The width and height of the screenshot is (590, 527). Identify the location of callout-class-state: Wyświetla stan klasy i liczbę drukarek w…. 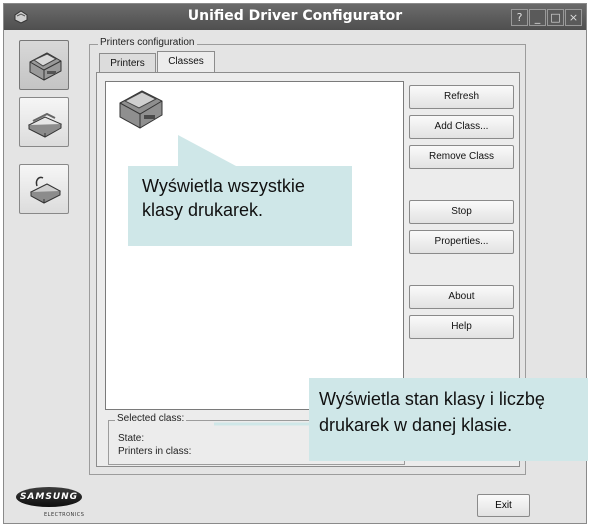
(448, 419).